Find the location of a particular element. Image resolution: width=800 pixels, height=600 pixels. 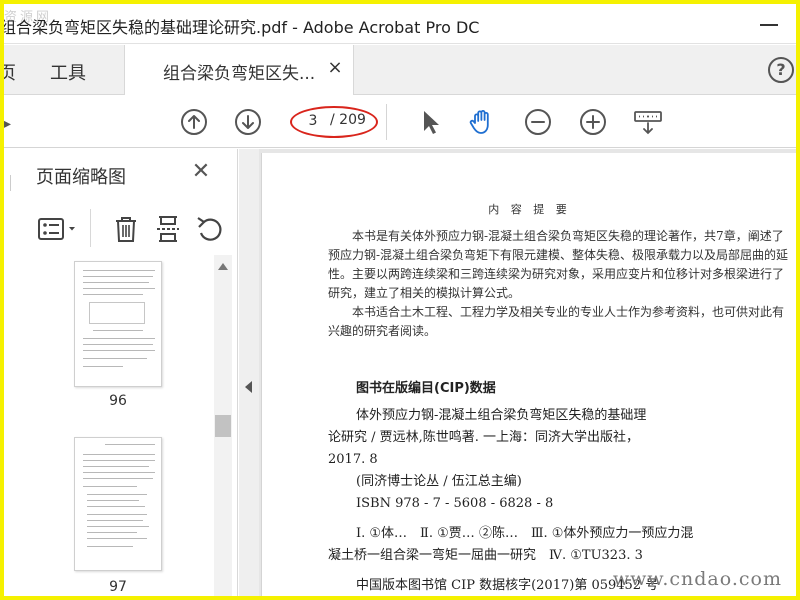

tab-document: 组合梁负弯矩区失... × is located at coordinates (239, 70).